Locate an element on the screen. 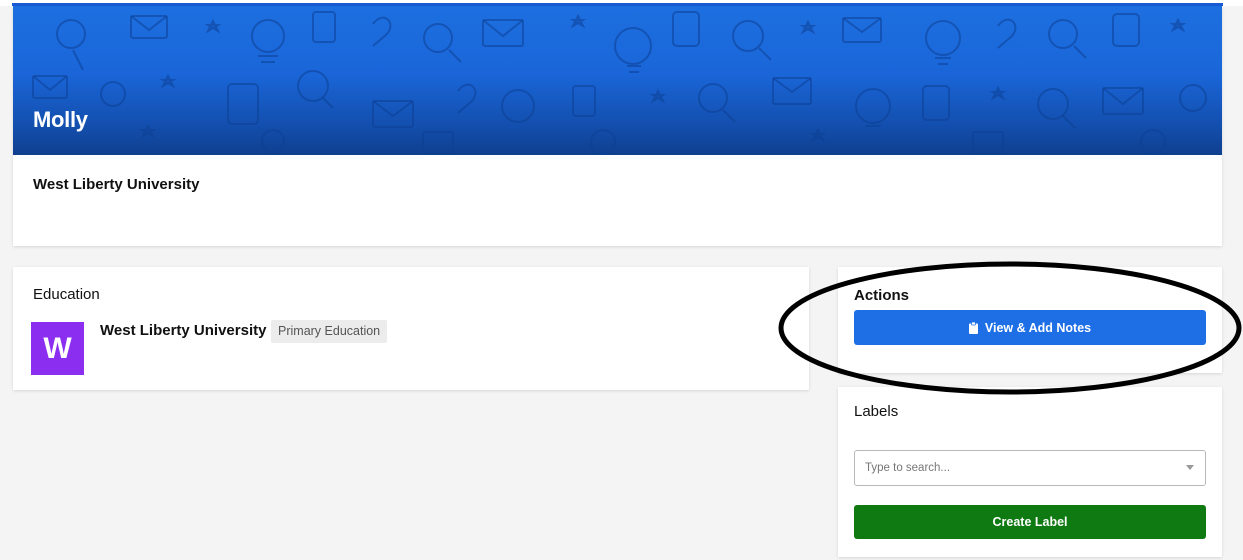 This screenshot has height=560, width=1243. school-logo: W is located at coordinates (57, 348).